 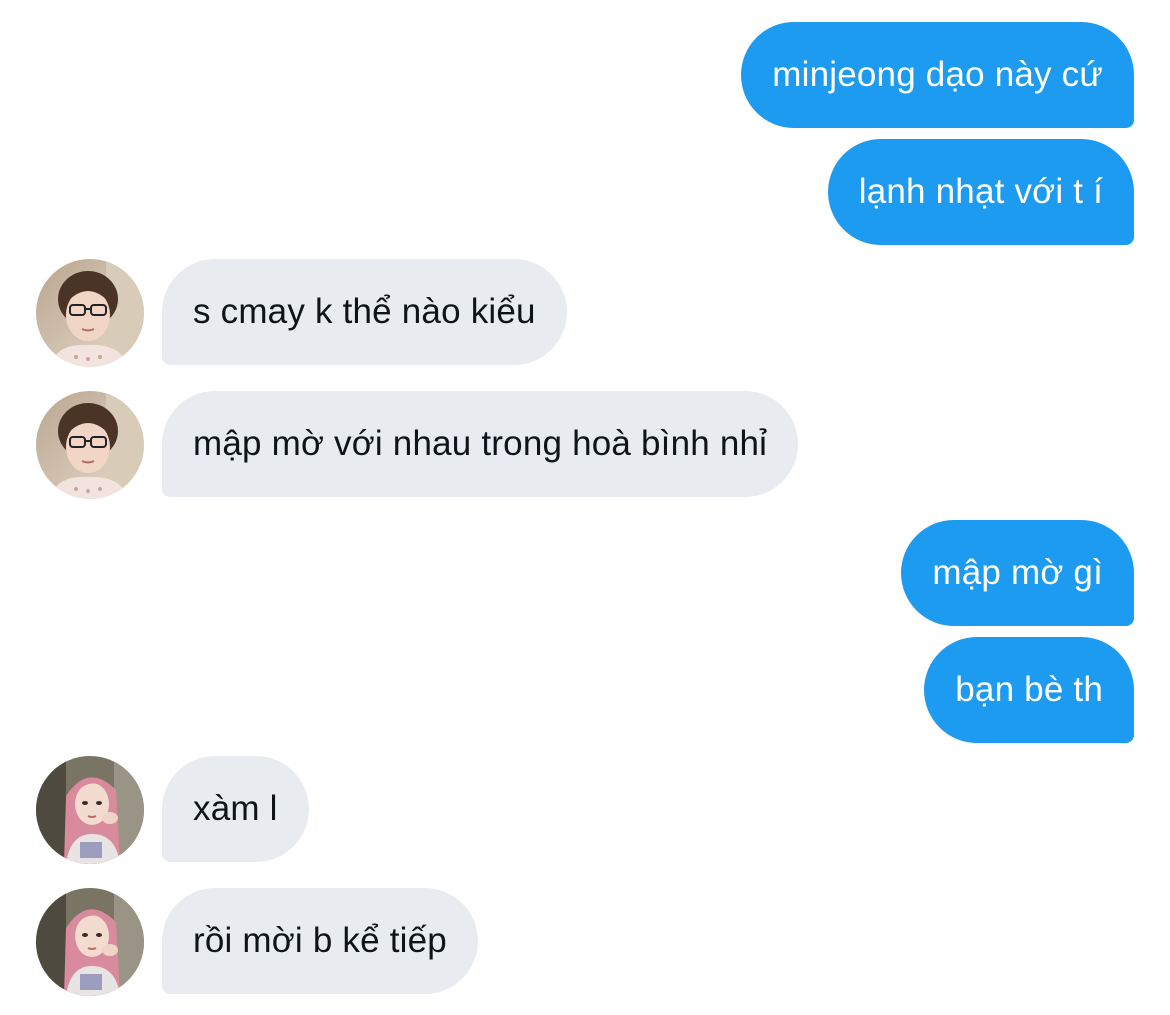 I want to click on incoming-message-bubble: mập mờ với nhau trong hoà bình nhỉ, so click(x=480, y=444).